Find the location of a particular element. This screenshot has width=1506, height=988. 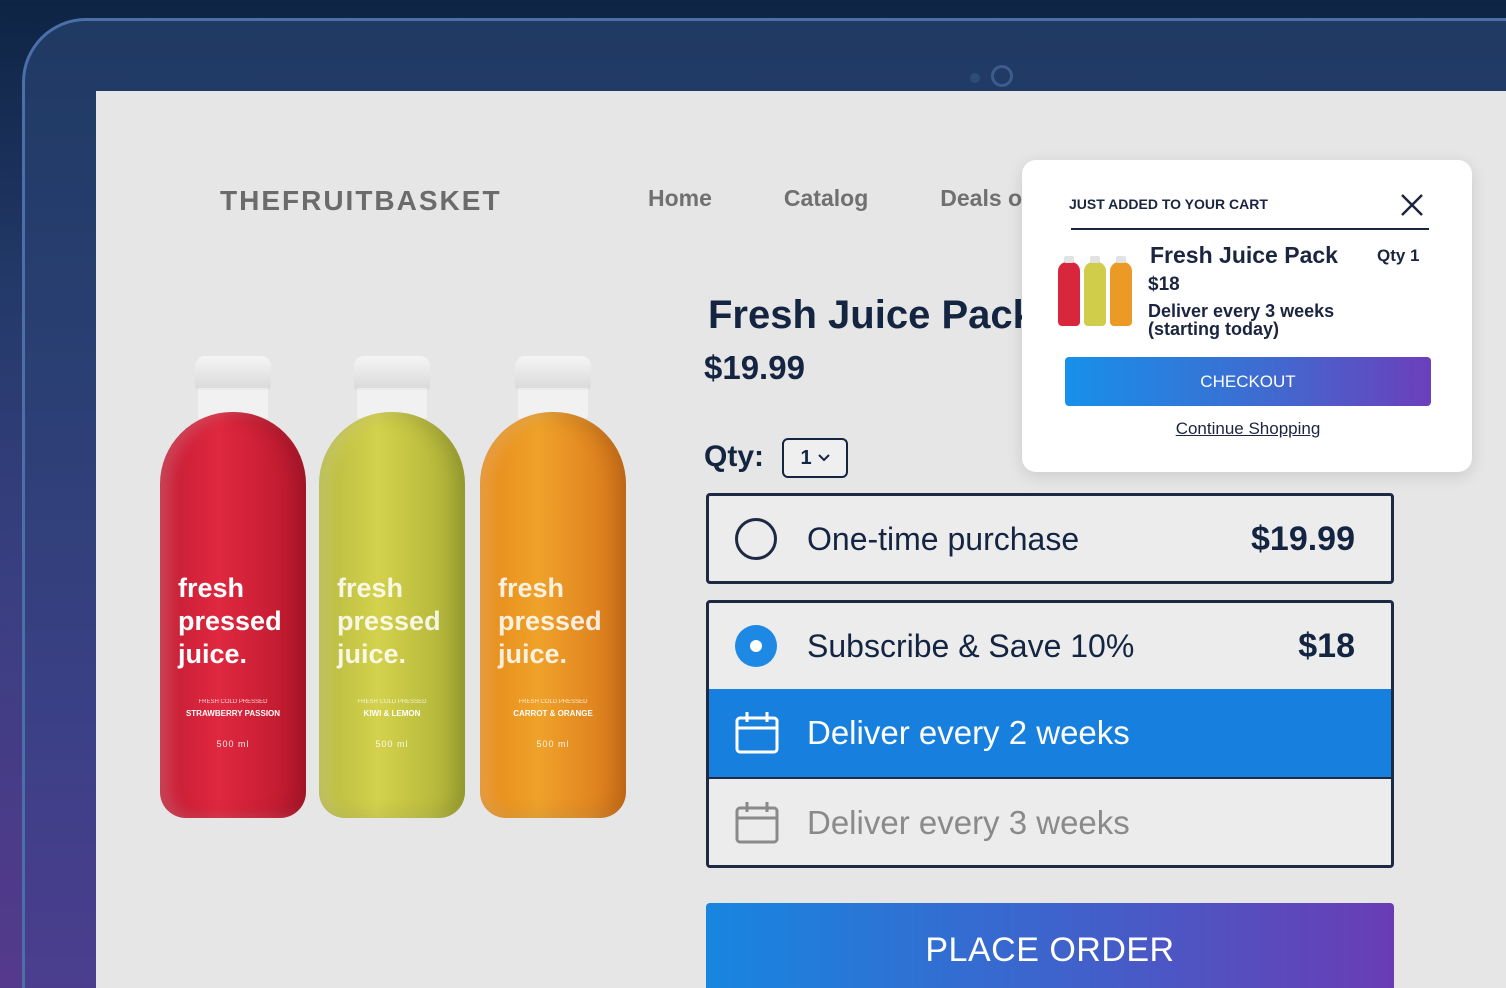

nav-deals: Deals o is located at coordinates (981, 198).